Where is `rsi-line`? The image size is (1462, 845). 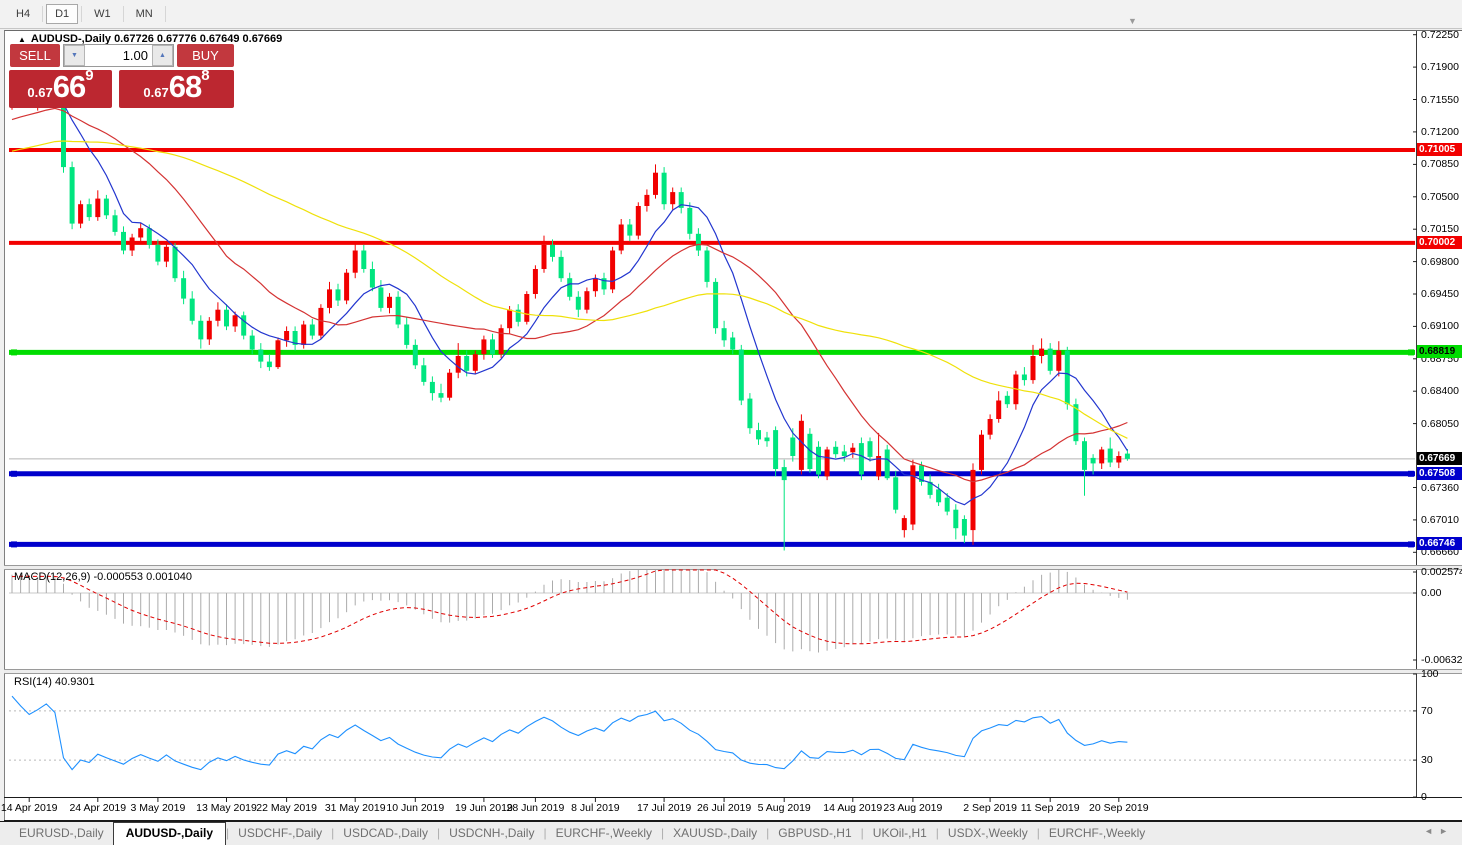 rsi-line is located at coordinates (569, 733).